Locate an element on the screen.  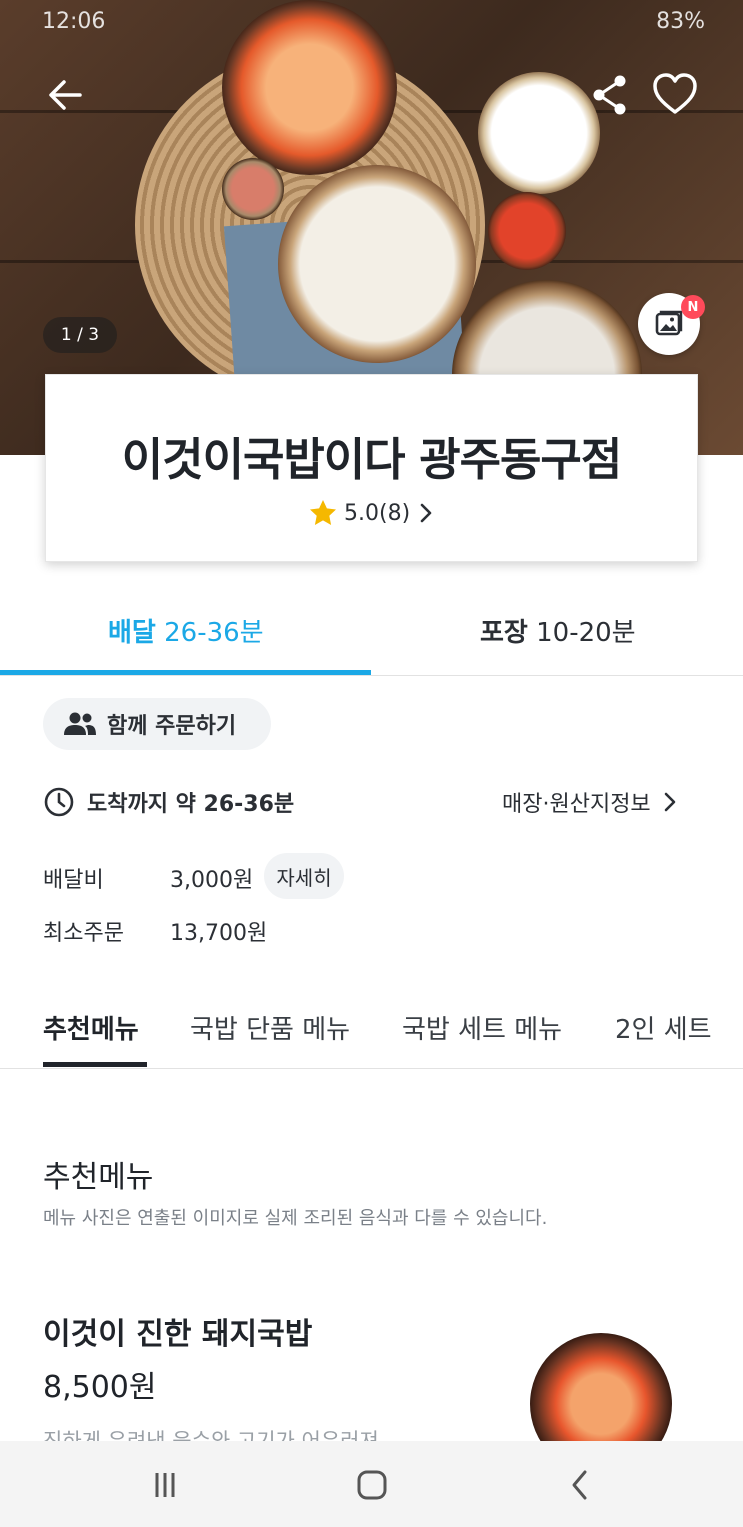
kimchi-bowl is located at coordinates (527, 231).